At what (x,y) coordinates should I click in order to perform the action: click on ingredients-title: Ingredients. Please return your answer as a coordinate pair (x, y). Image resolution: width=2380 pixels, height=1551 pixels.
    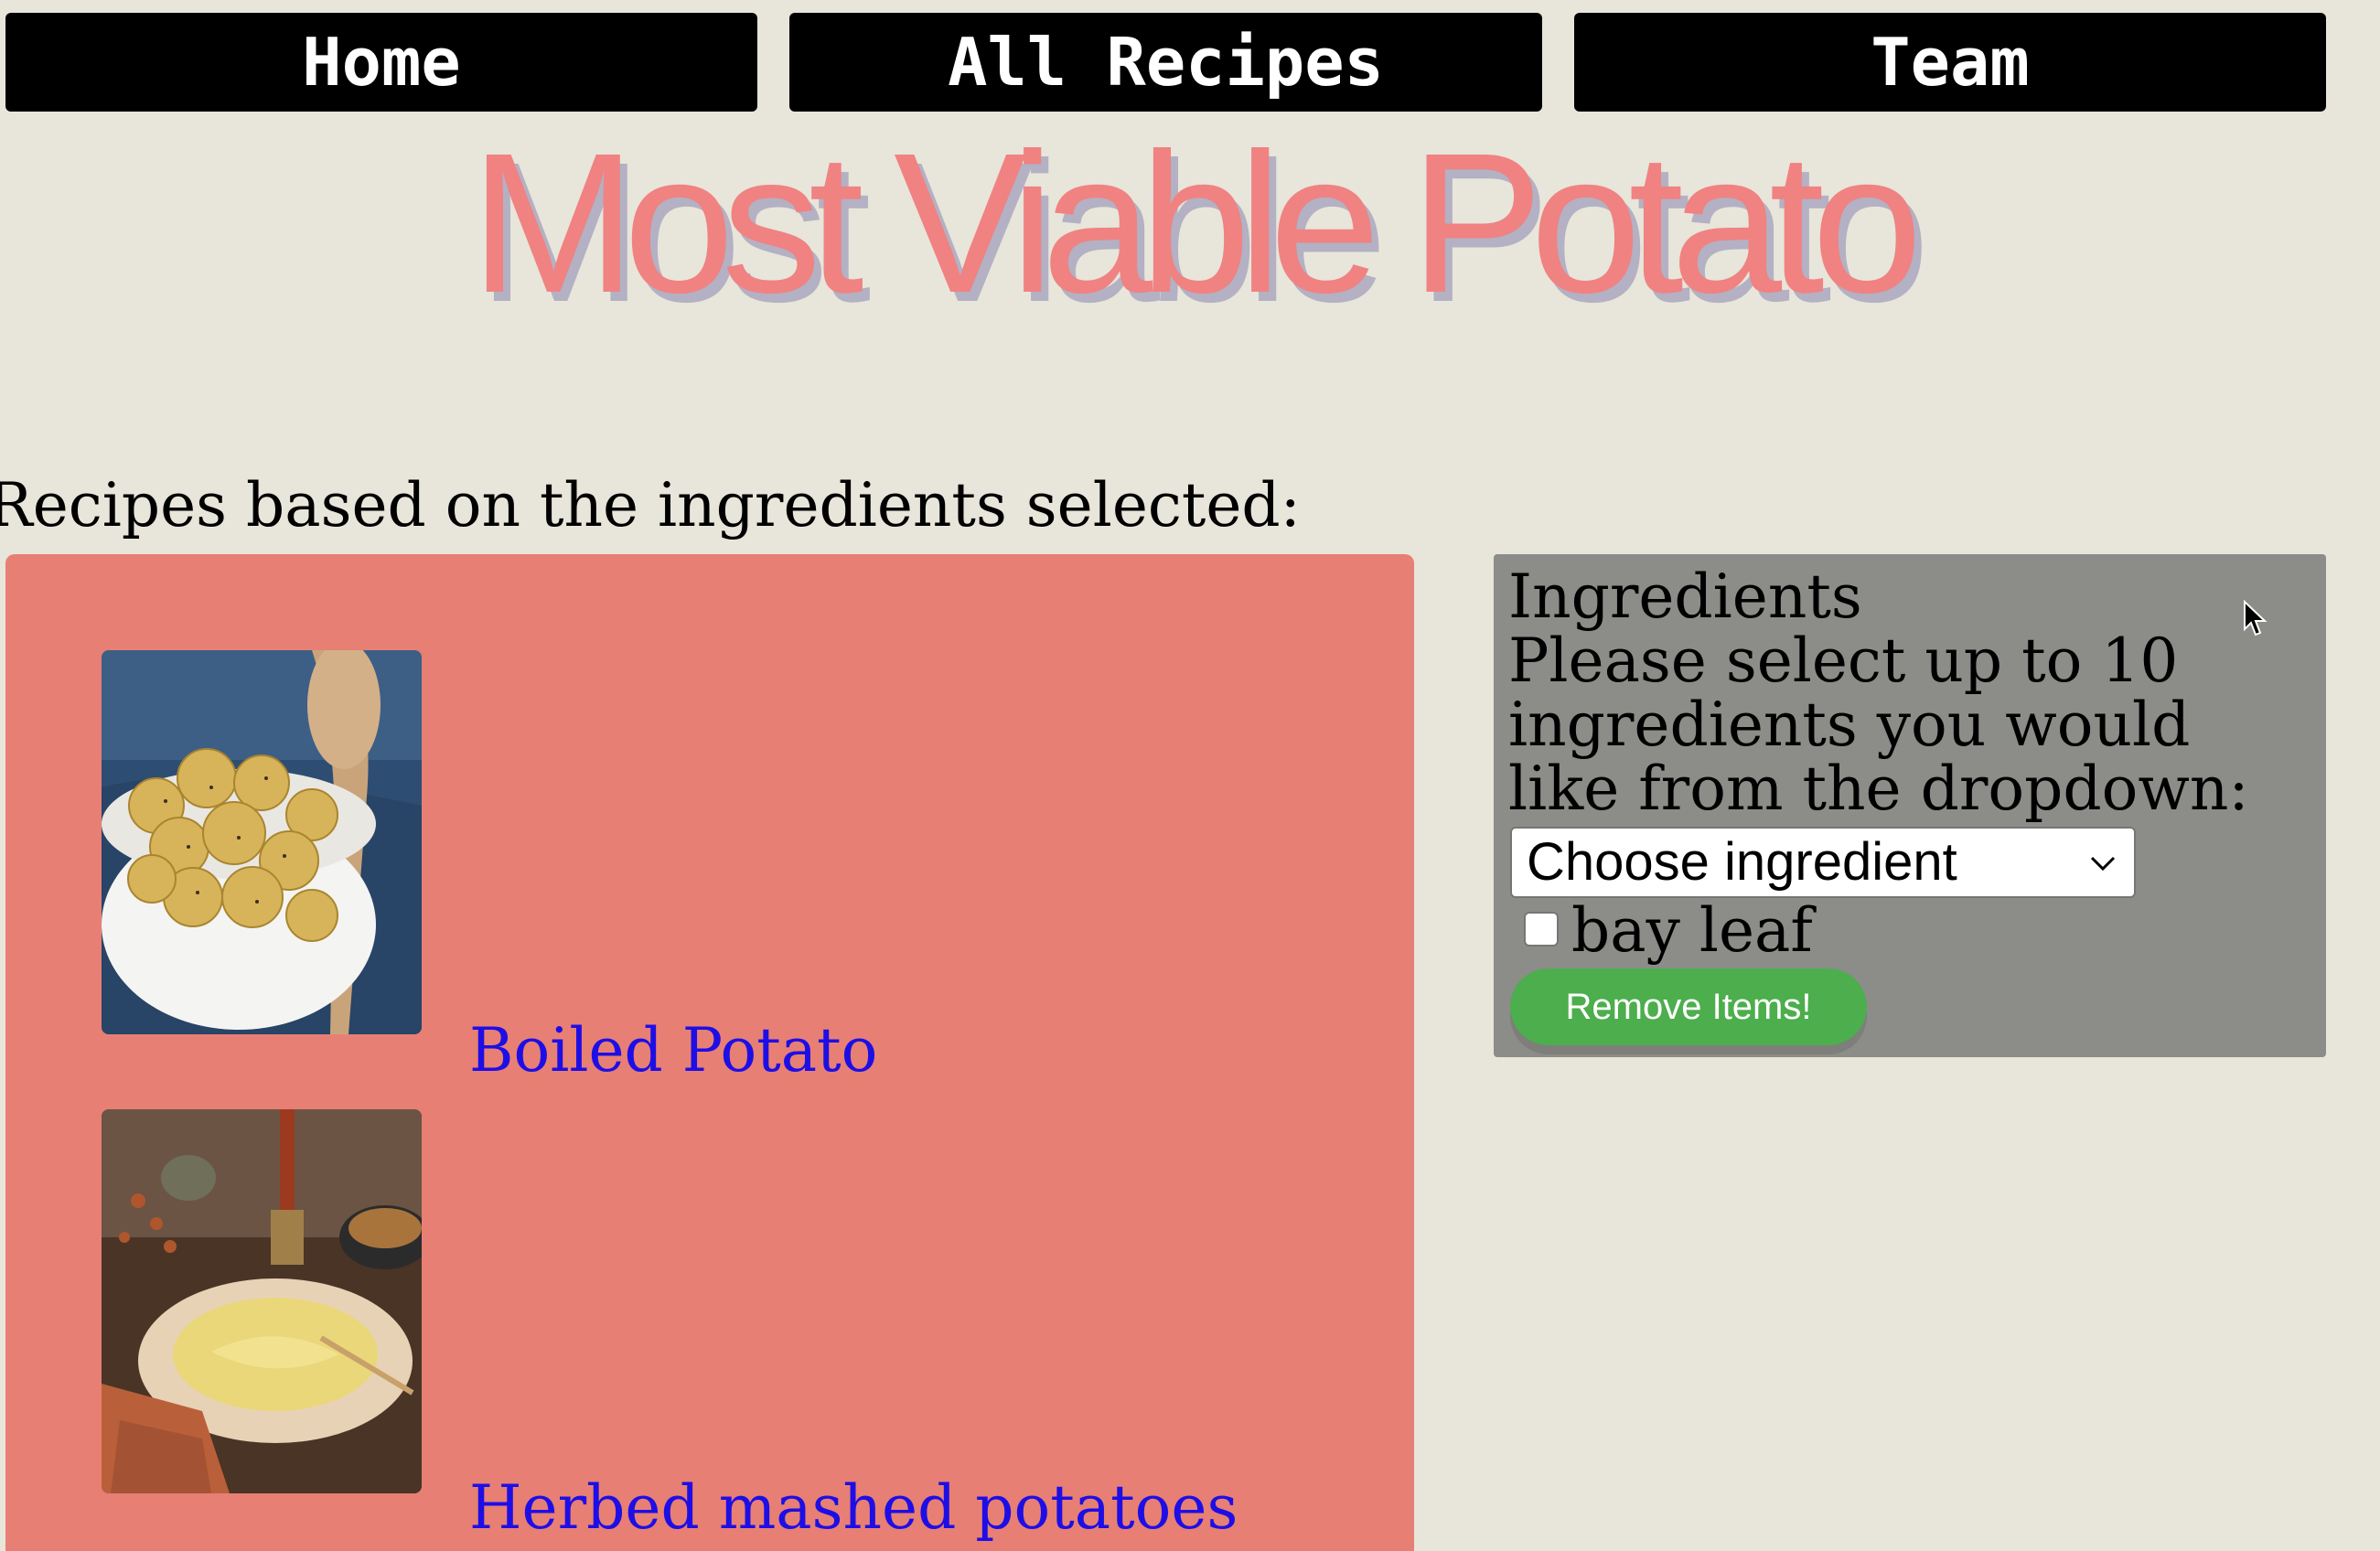
    Looking at the image, I should click on (1685, 597).